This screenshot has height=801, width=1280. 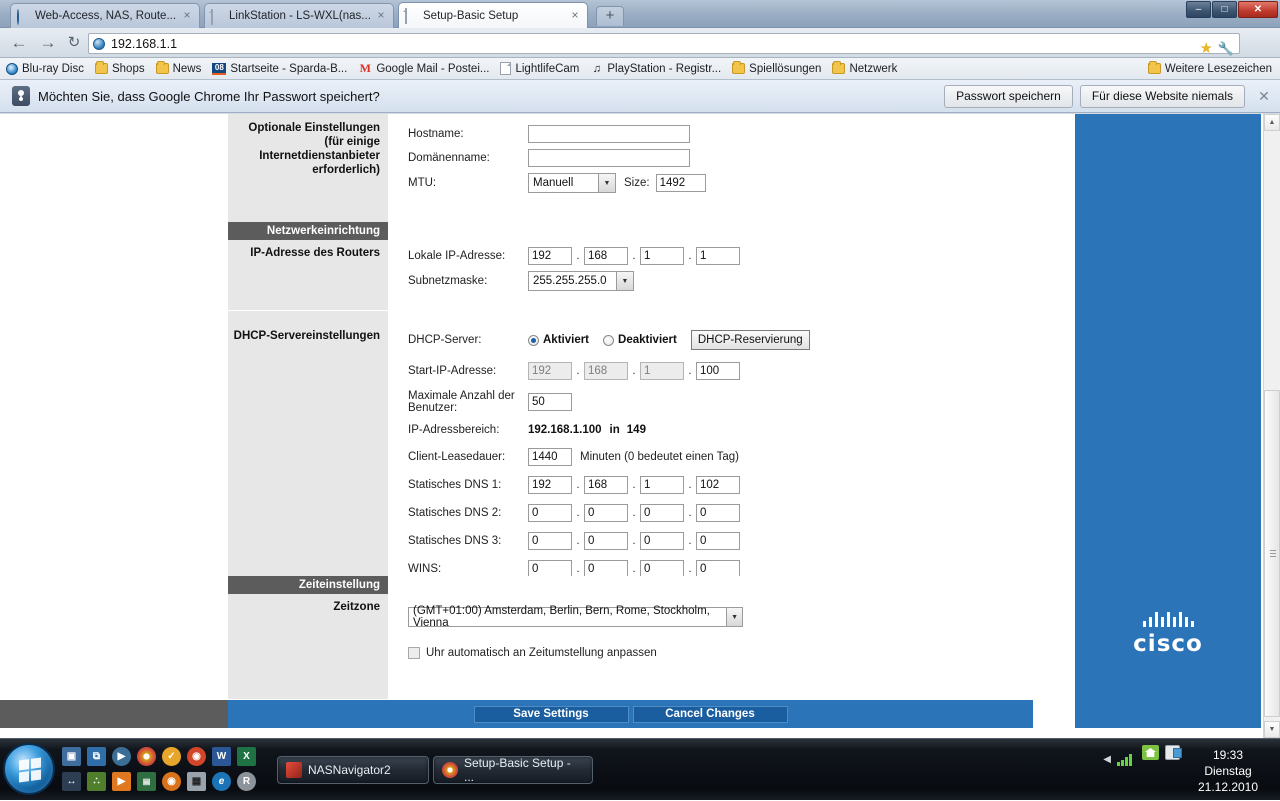 I want to click on bookmark-netzwerk: Netzwerk, so click(x=864, y=68).